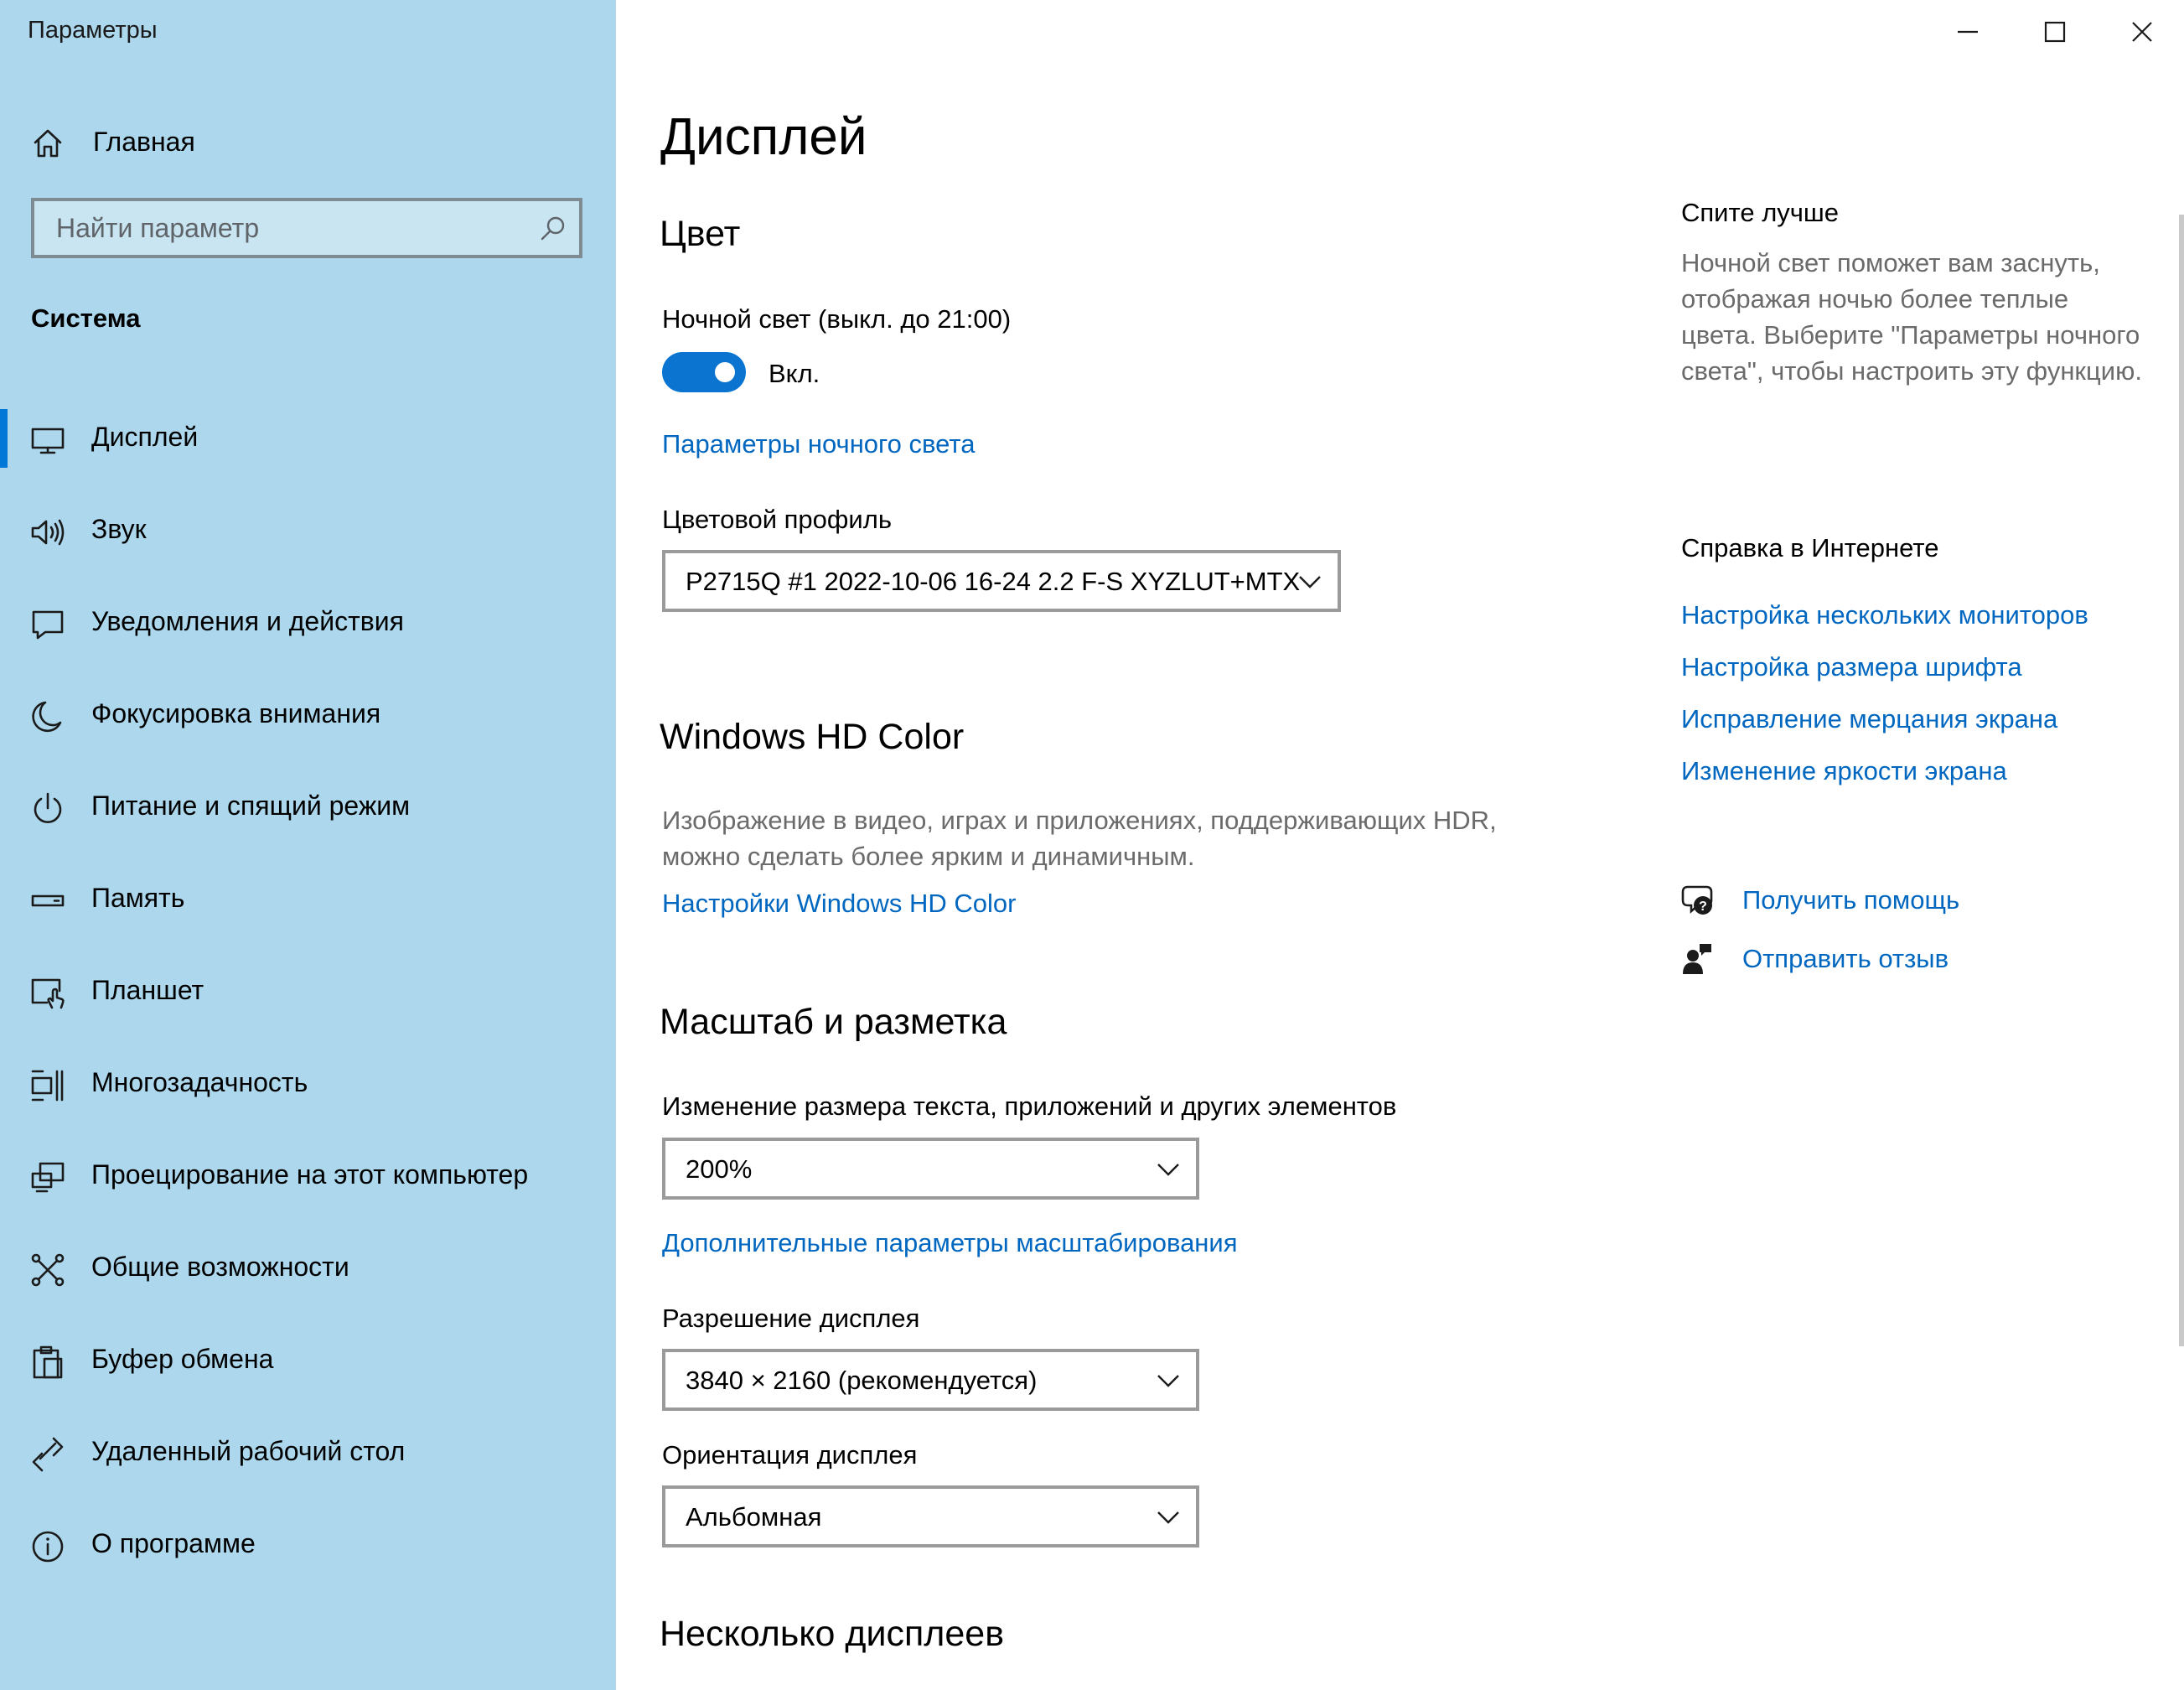 This screenshot has height=1690, width=2184. I want to click on moon-icon, so click(47, 716).